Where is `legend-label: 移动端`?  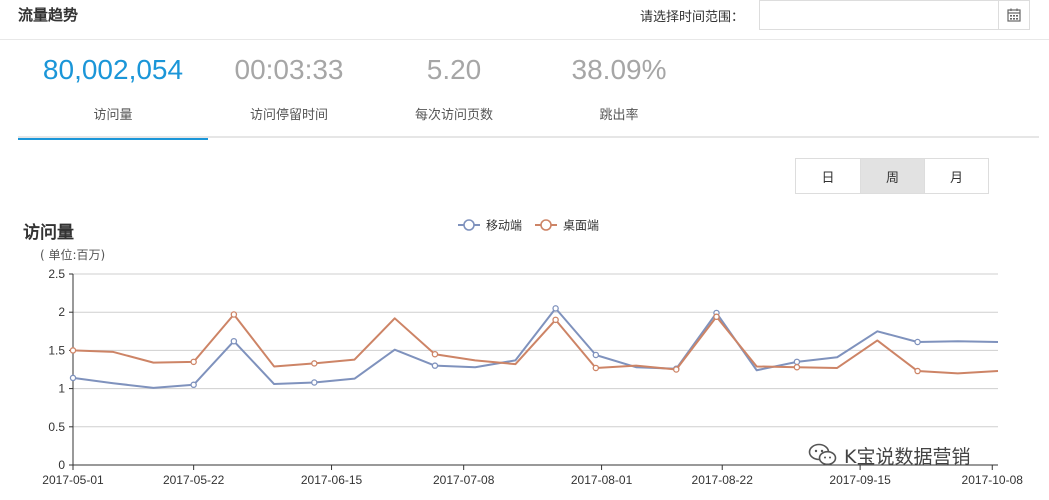 legend-label: 移动端 is located at coordinates (504, 226).